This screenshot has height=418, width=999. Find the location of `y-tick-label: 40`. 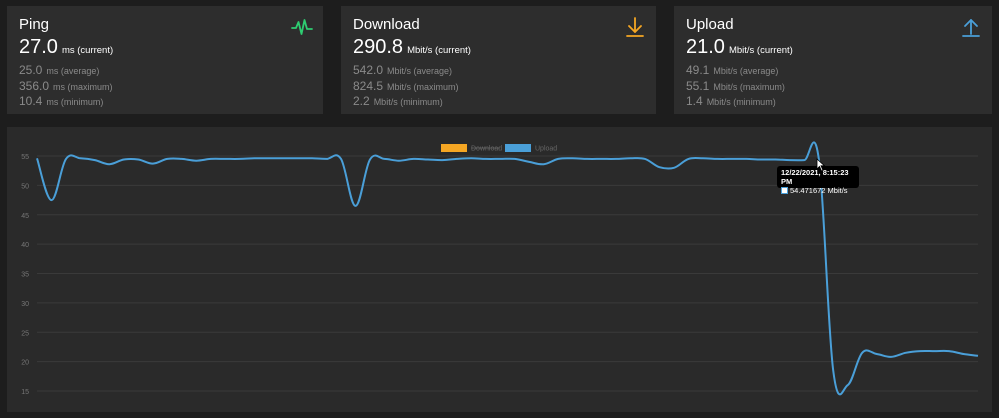

y-tick-label: 40 is located at coordinates (25, 245).